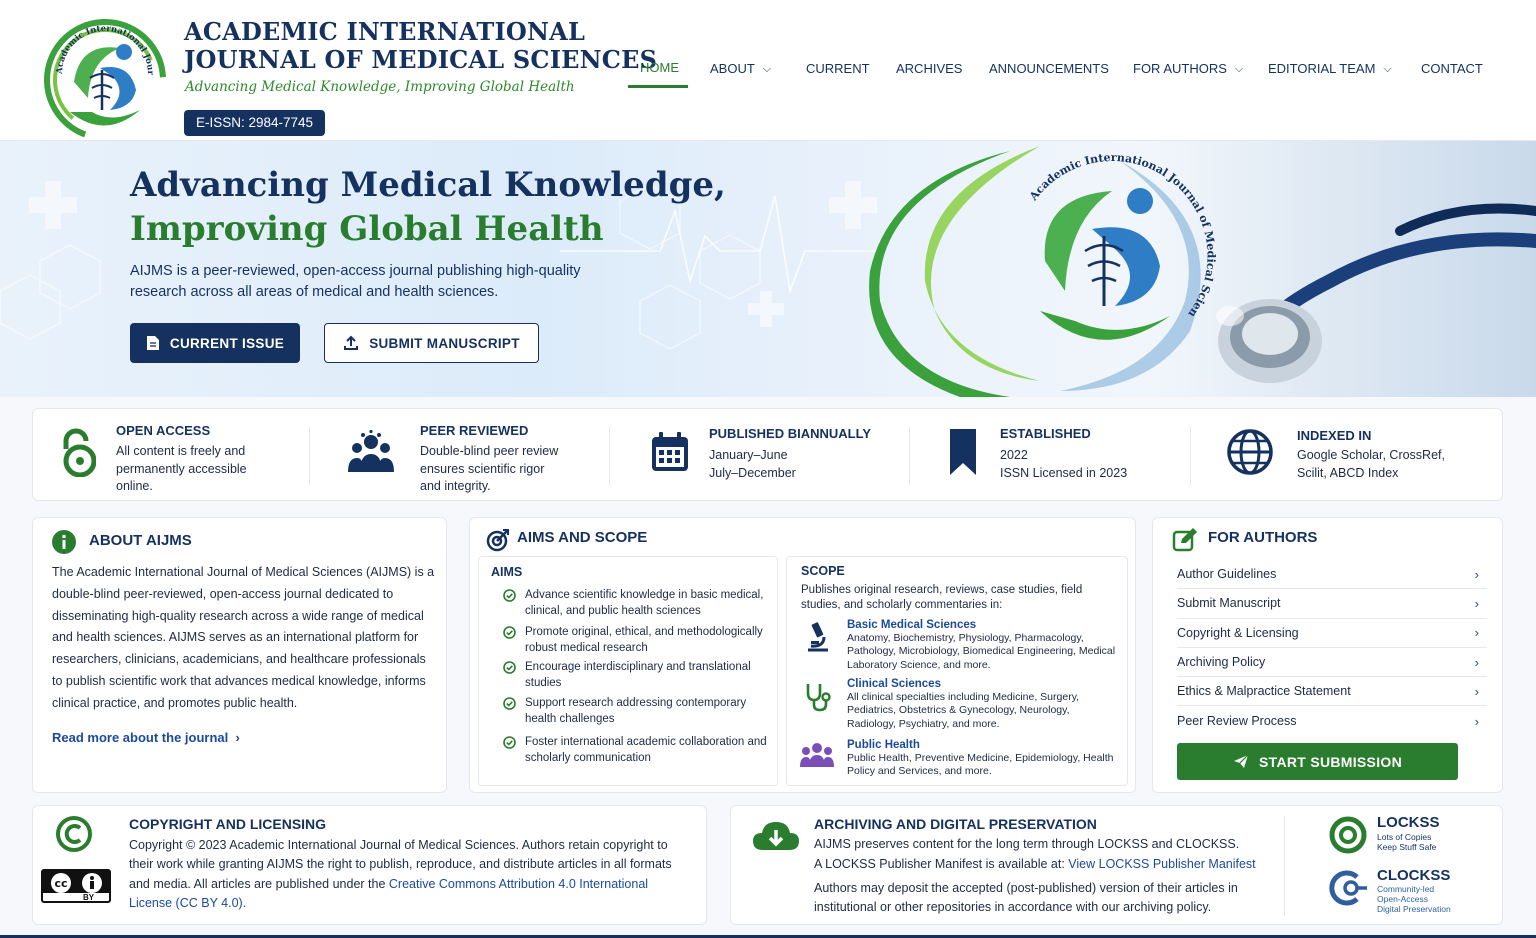  Describe the element at coordinates (1063, 455) in the screenshot. I see `feature-established: ESTABLISHED 2022 ISSN Licensed in 2023` at that location.